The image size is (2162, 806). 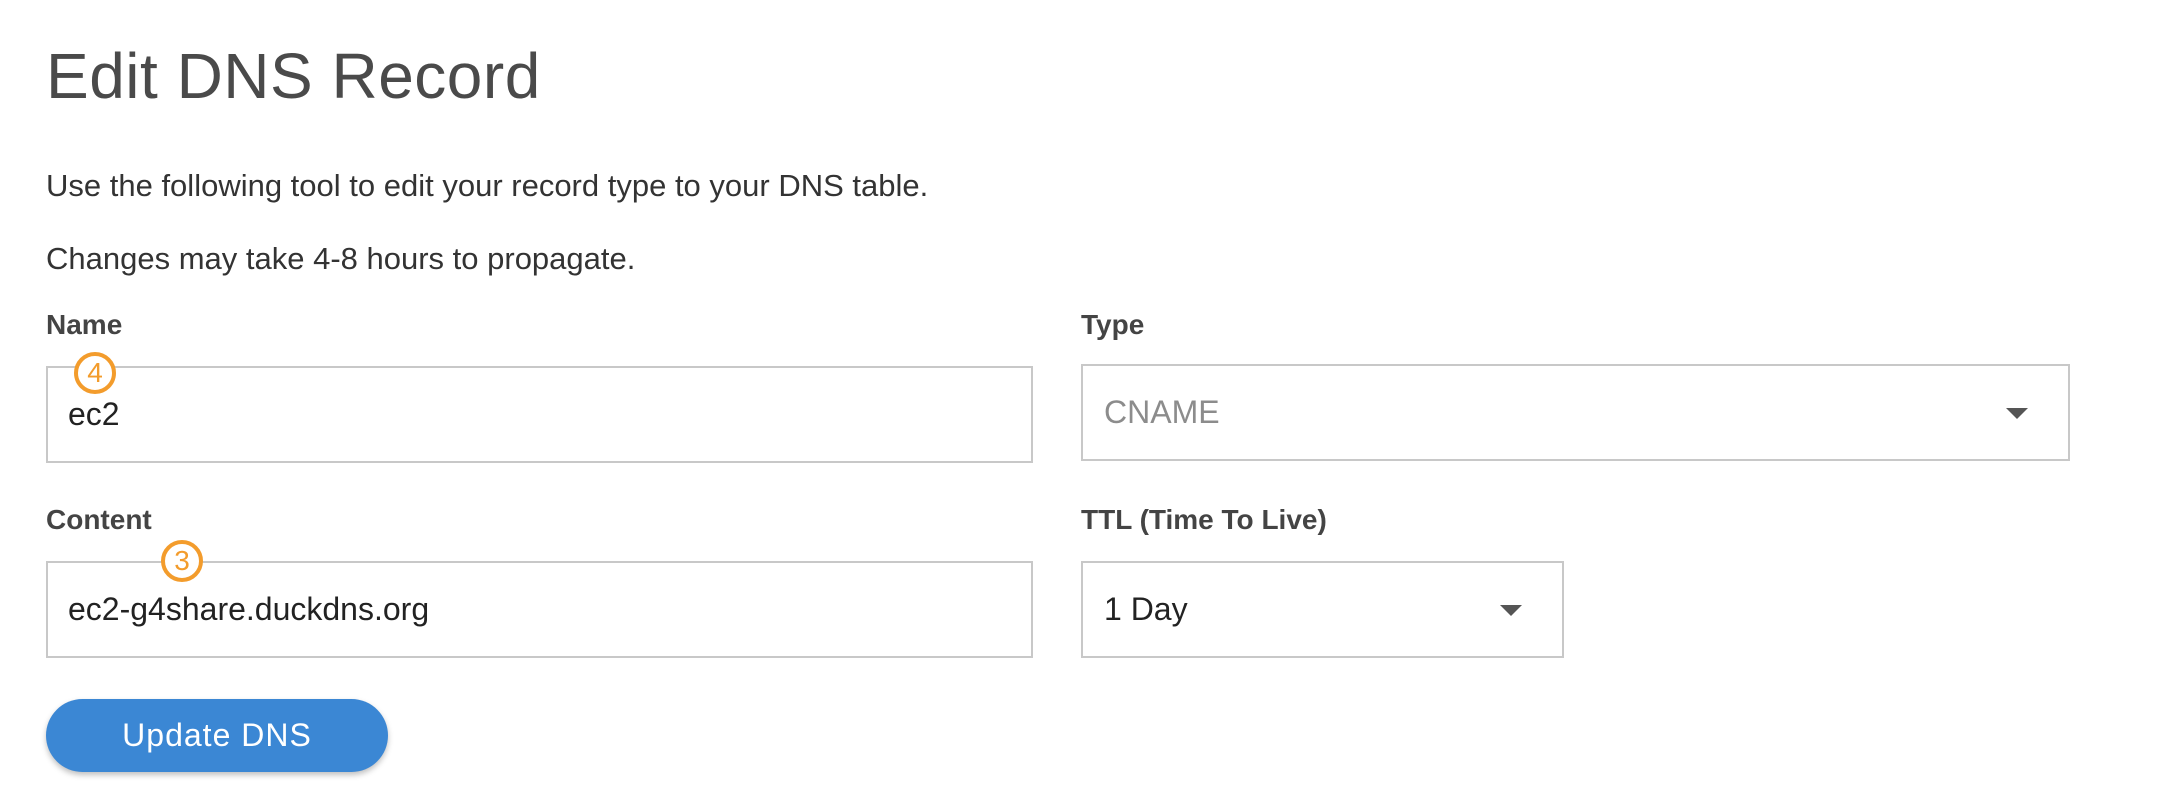 I want to click on content-label: Content, so click(x=99, y=519).